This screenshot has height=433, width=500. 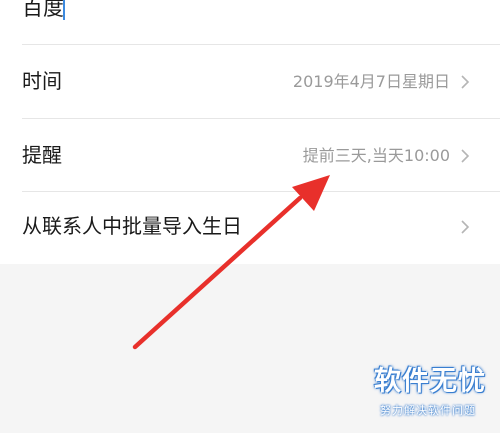 I want to click on watermark-subtitle: 努力解决软件问题, so click(x=428, y=410).